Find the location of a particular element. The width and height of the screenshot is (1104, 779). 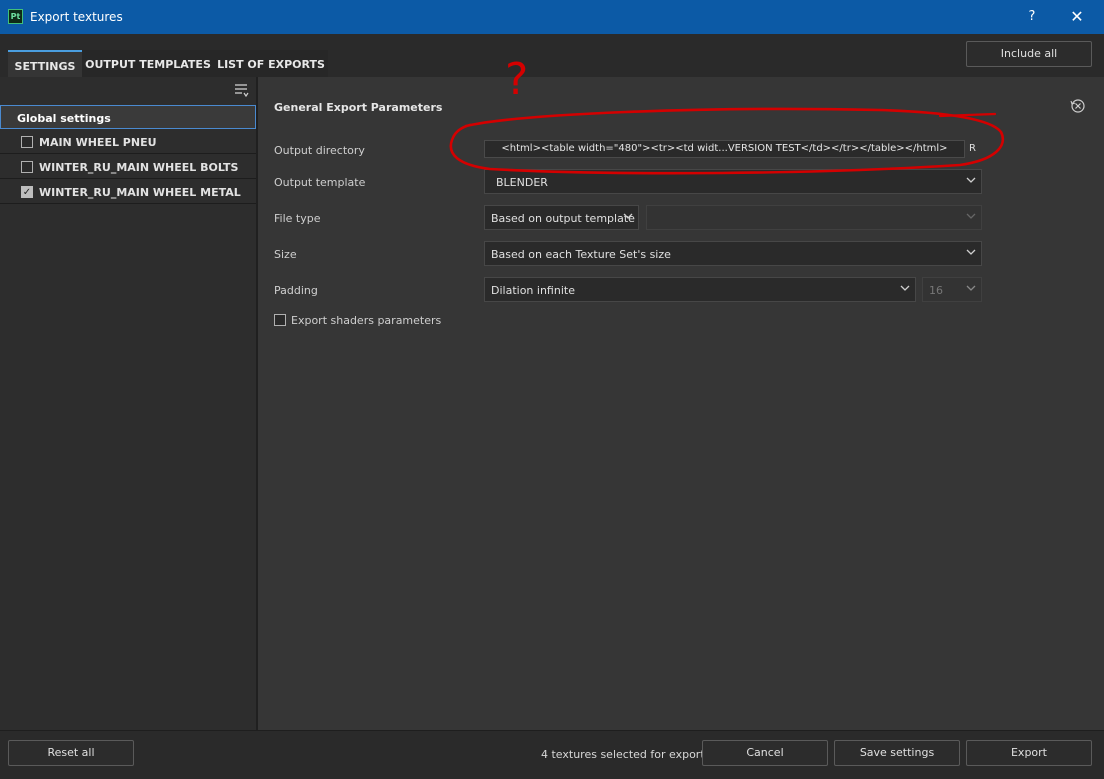

sidebar-item-label: WINTER_RU_MAIN WHEEL BOLTS is located at coordinates (139, 167).